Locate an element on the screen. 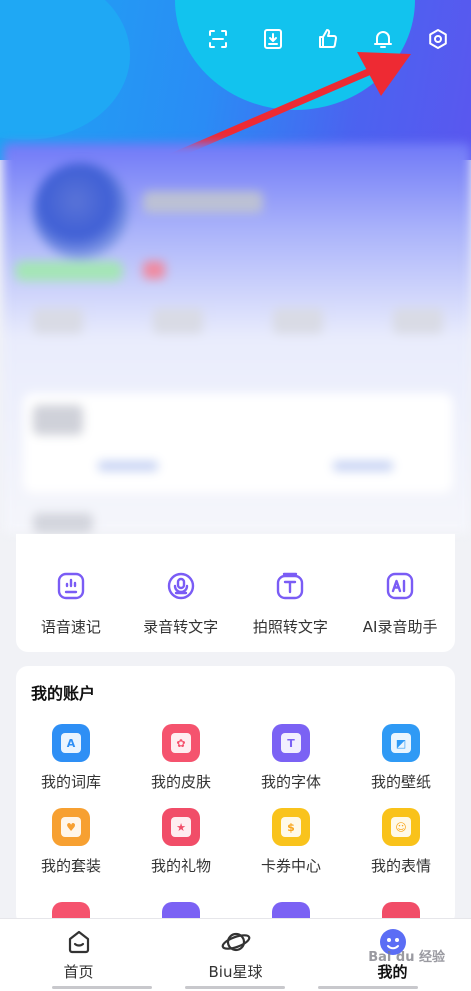 The height and width of the screenshot is (991, 471). coupon-icon: $ is located at coordinates (291, 827).